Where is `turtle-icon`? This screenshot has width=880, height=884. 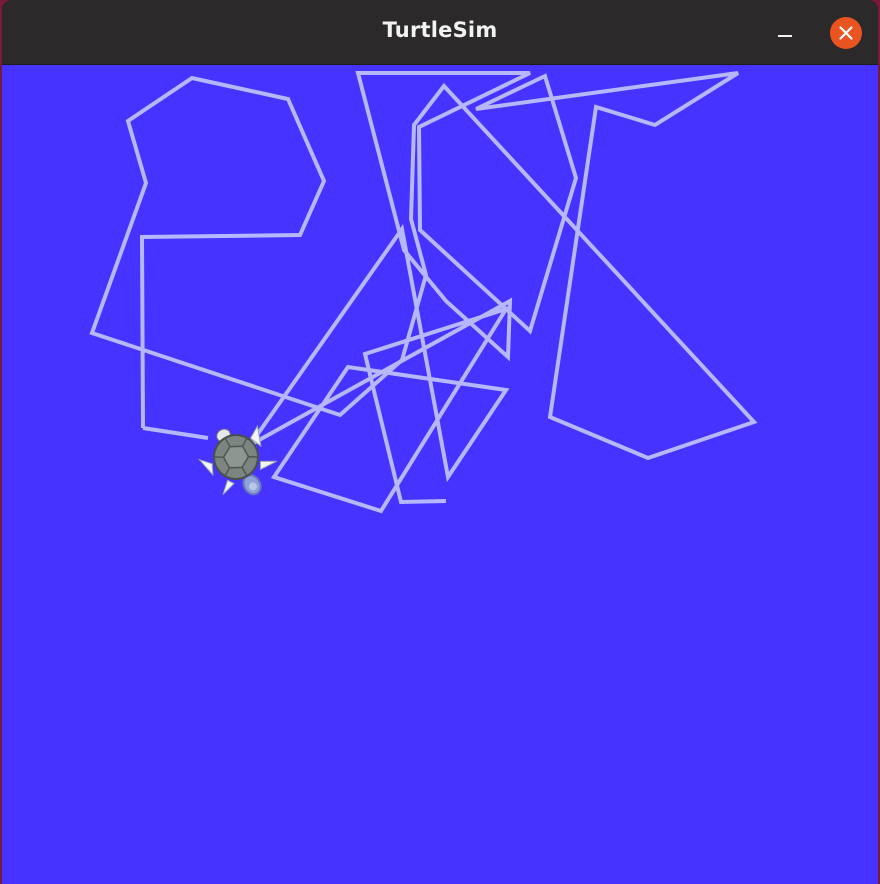 turtle-icon is located at coordinates (237, 460).